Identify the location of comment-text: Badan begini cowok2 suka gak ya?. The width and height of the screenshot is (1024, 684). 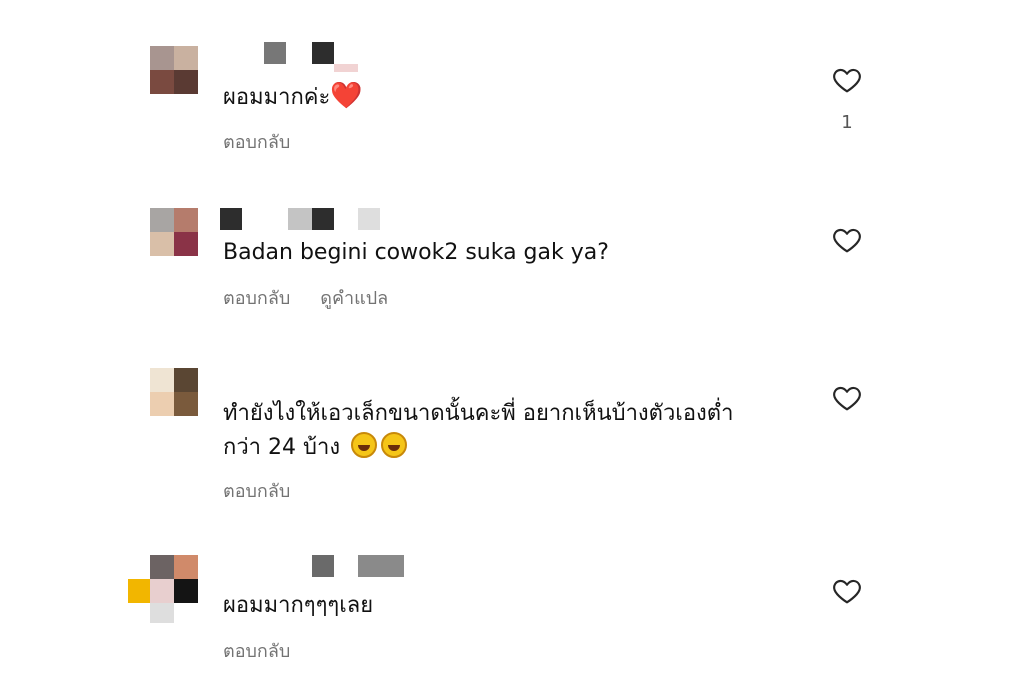
(416, 252).